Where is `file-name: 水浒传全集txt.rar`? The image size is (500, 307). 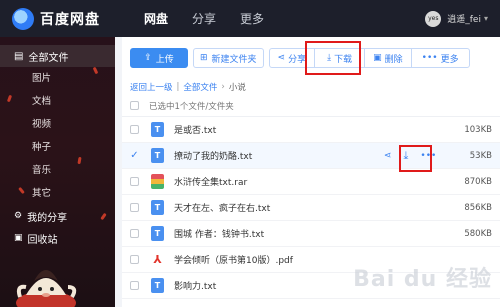 file-name: 水浒传全集txt.rar is located at coordinates (307, 181).